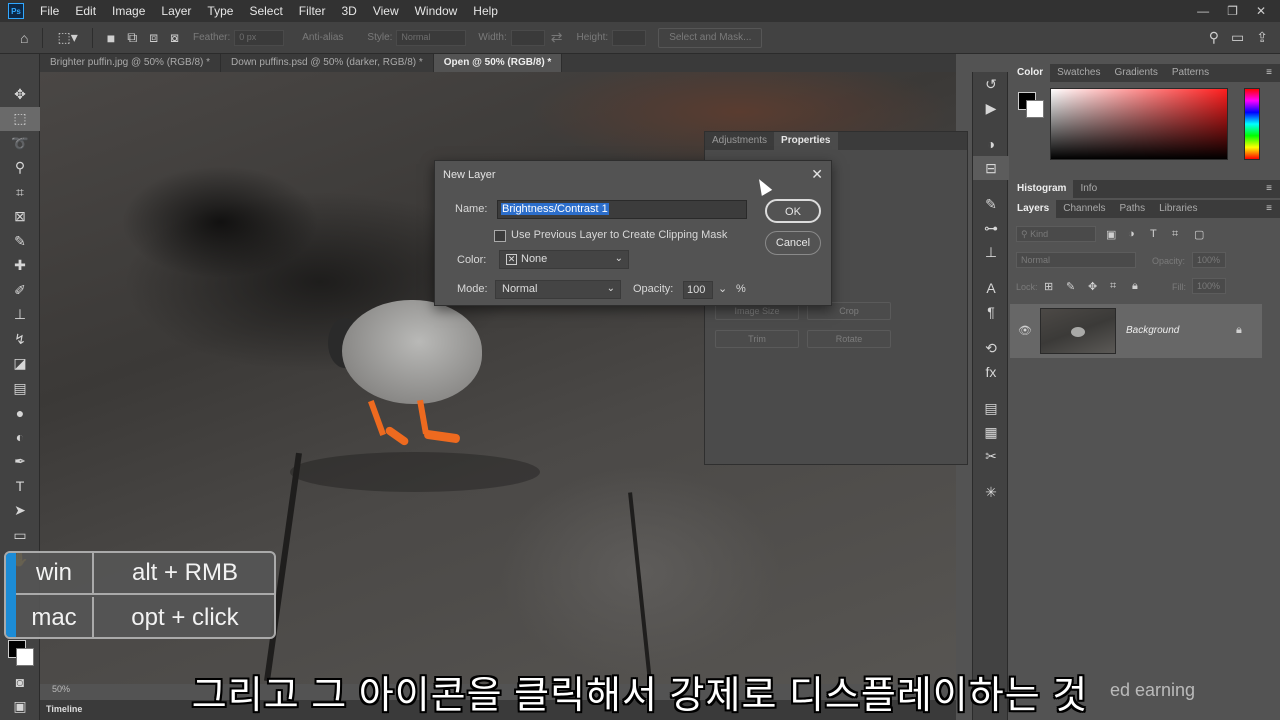 The image size is (1280, 720). Describe the element at coordinates (176, 11) in the screenshot. I see `menu-layer: Layer` at that location.